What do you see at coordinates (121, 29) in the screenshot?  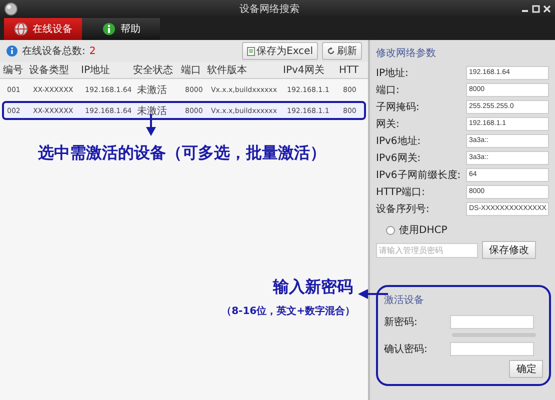 I see `tab: 帮助` at bounding box center [121, 29].